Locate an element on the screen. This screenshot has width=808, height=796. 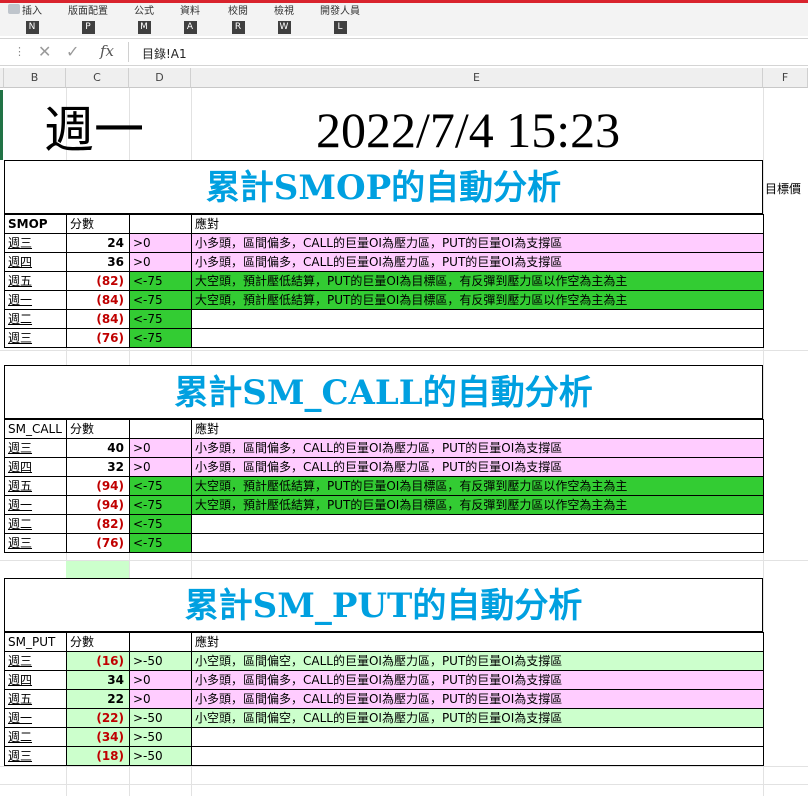
row-score-cell: 24 is located at coordinates (98, 243).